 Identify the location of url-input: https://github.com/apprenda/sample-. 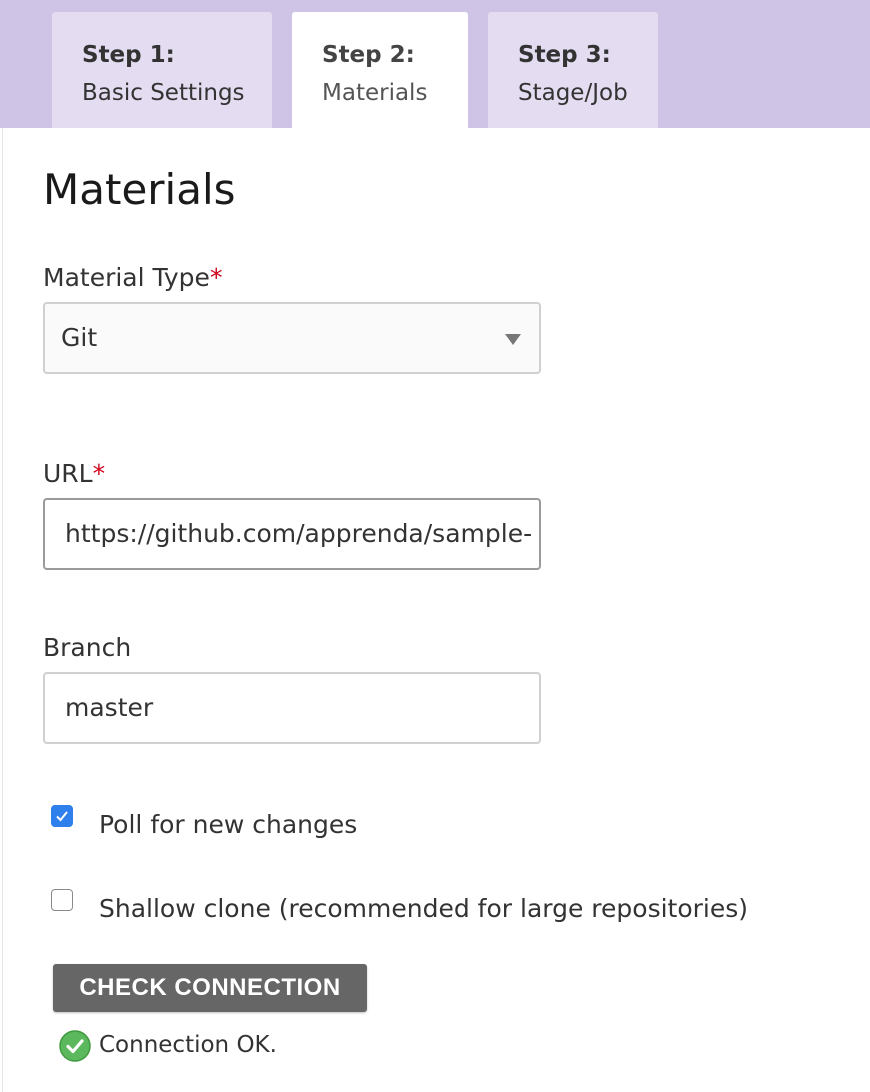
(292, 534).